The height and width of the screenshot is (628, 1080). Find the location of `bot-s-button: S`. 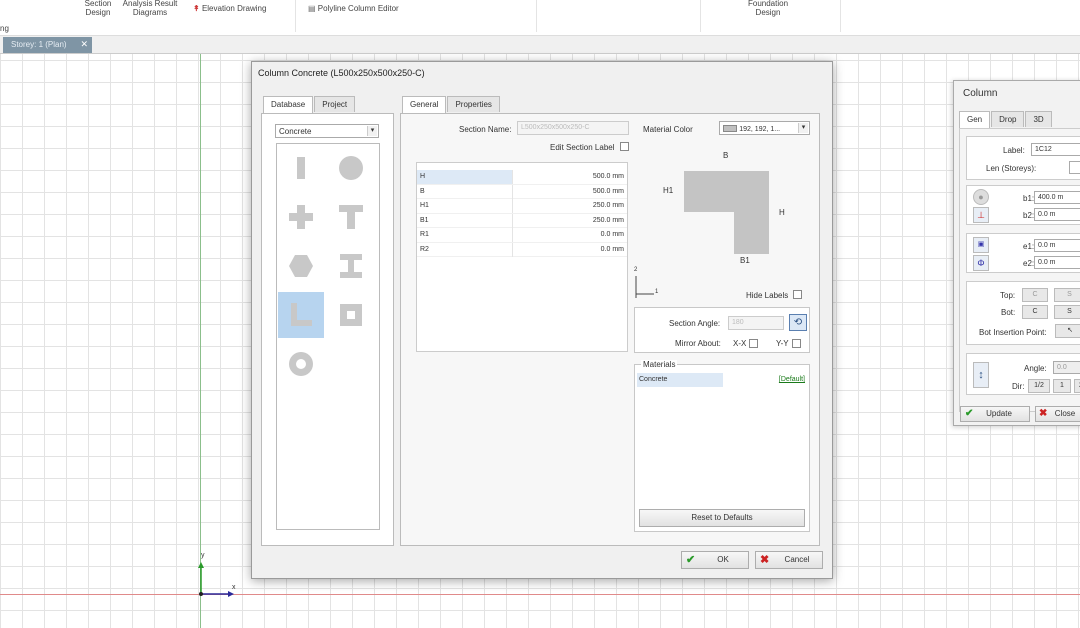

bot-s-button: S is located at coordinates (1067, 312).